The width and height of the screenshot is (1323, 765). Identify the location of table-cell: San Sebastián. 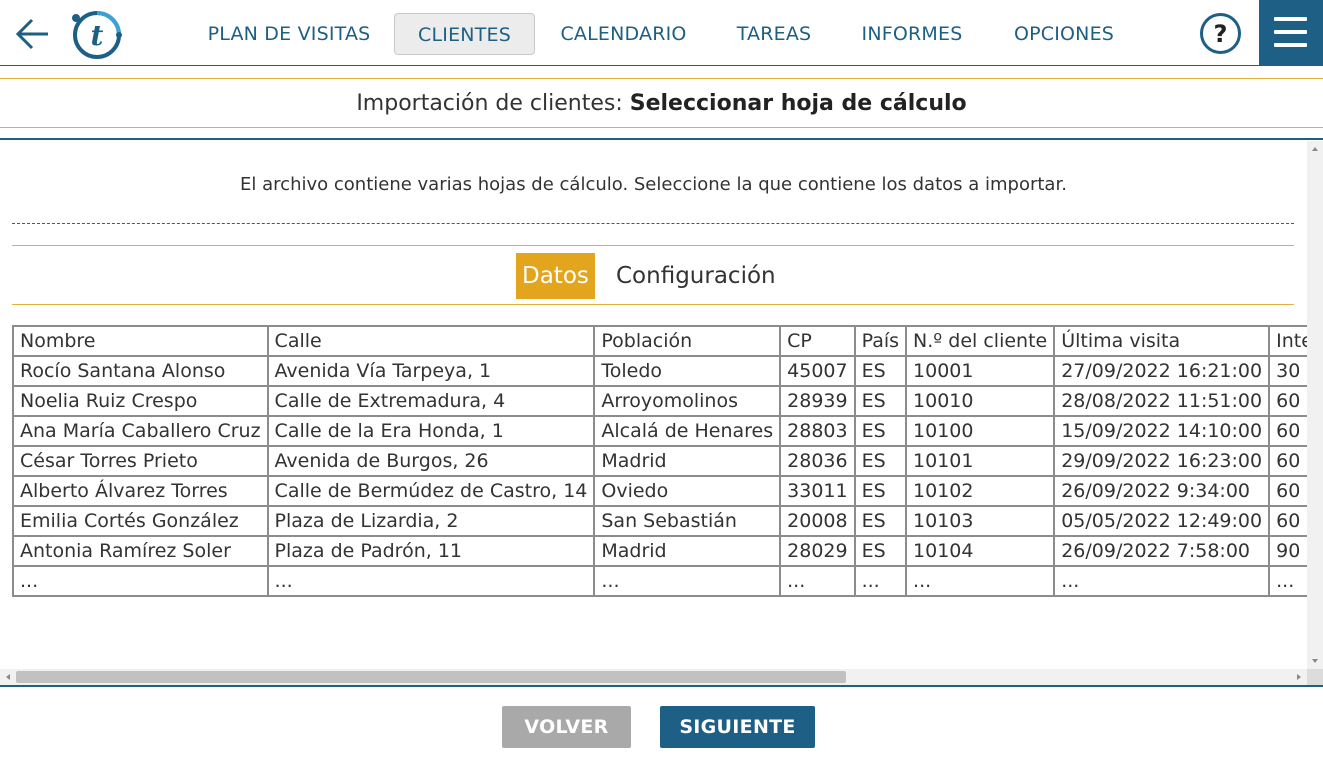
(687, 521).